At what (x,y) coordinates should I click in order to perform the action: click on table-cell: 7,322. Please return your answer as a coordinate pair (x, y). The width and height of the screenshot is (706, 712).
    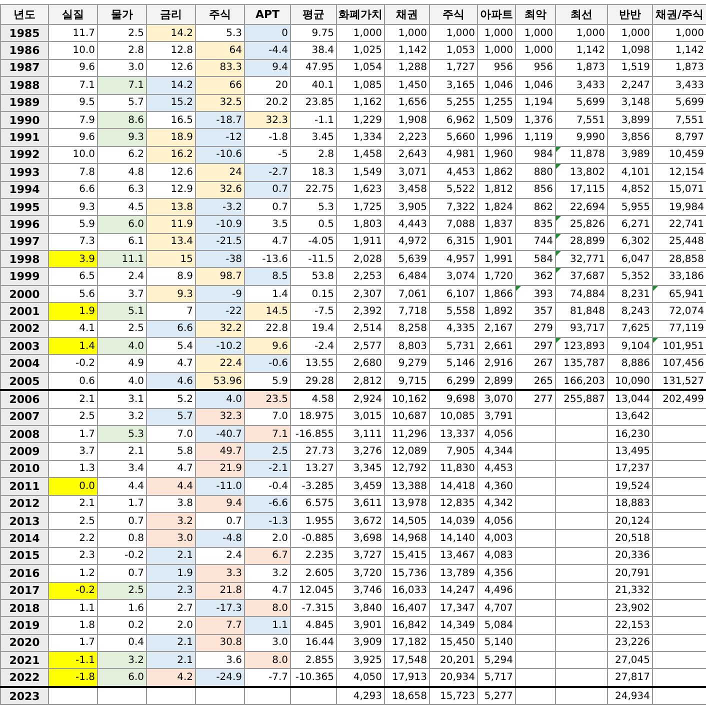
    Looking at the image, I should click on (454, 207).